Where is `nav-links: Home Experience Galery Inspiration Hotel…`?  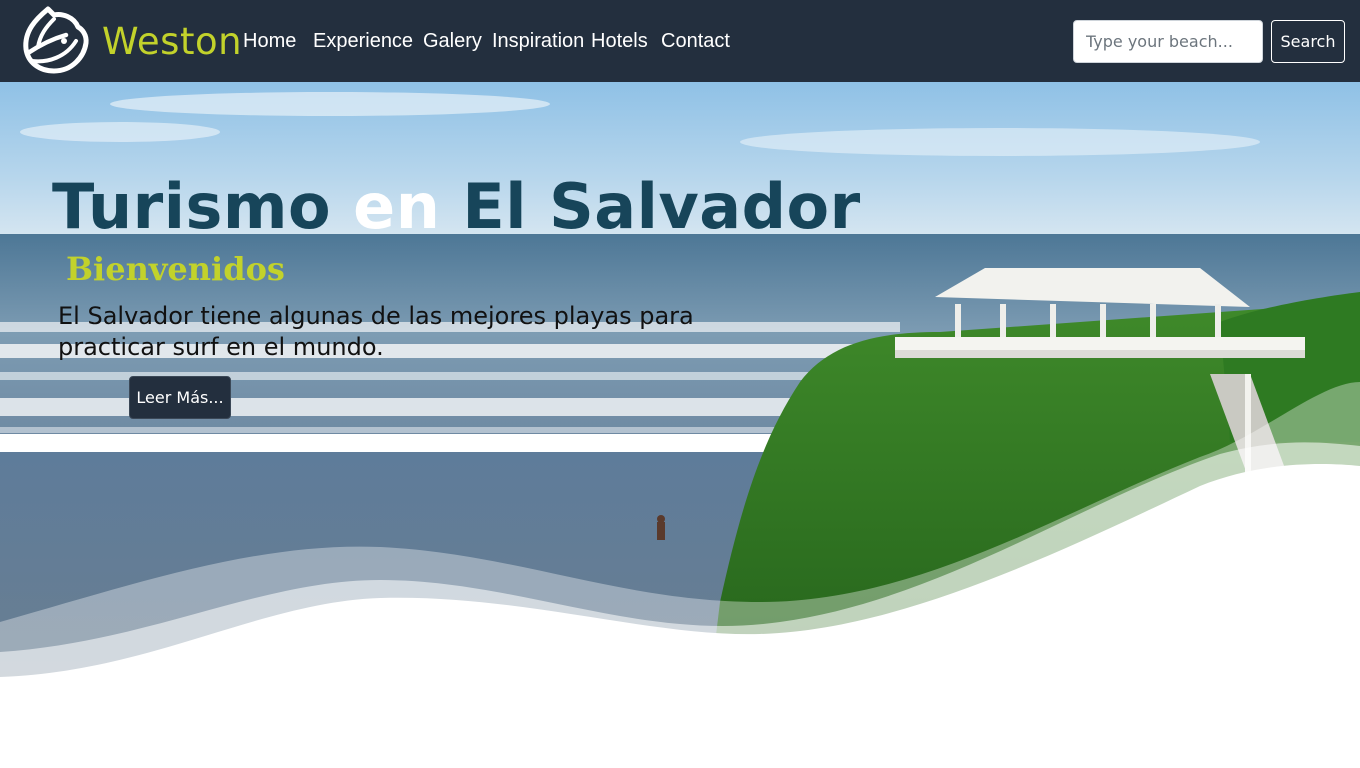
nav-links: Home Experience Galery Inspiration Hotel… is located at coordinates (380, 41).